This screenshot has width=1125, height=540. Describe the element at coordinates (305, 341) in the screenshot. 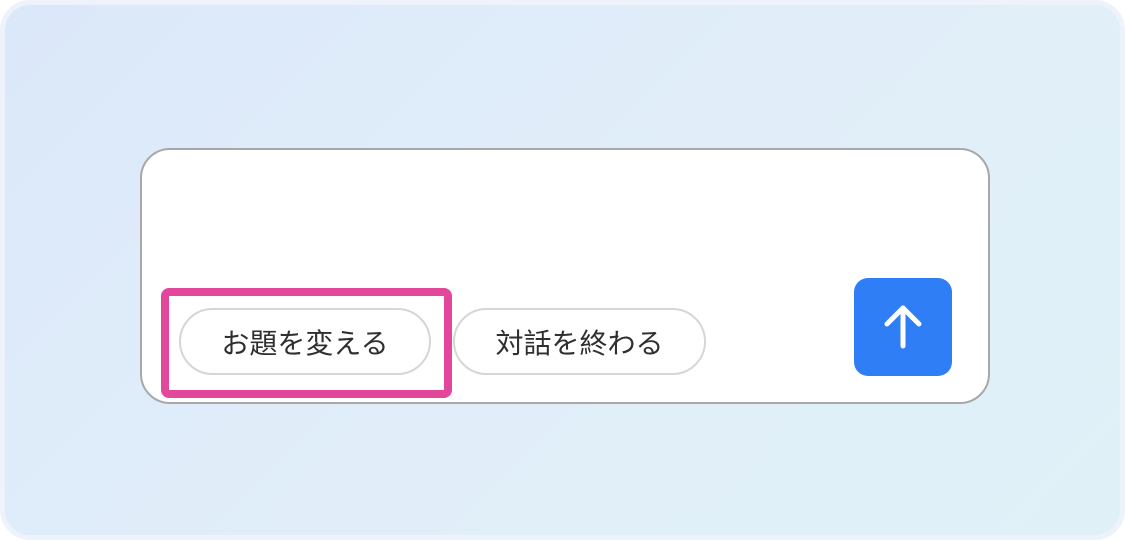

I see `change-topic-button: お題を変える` at that location.